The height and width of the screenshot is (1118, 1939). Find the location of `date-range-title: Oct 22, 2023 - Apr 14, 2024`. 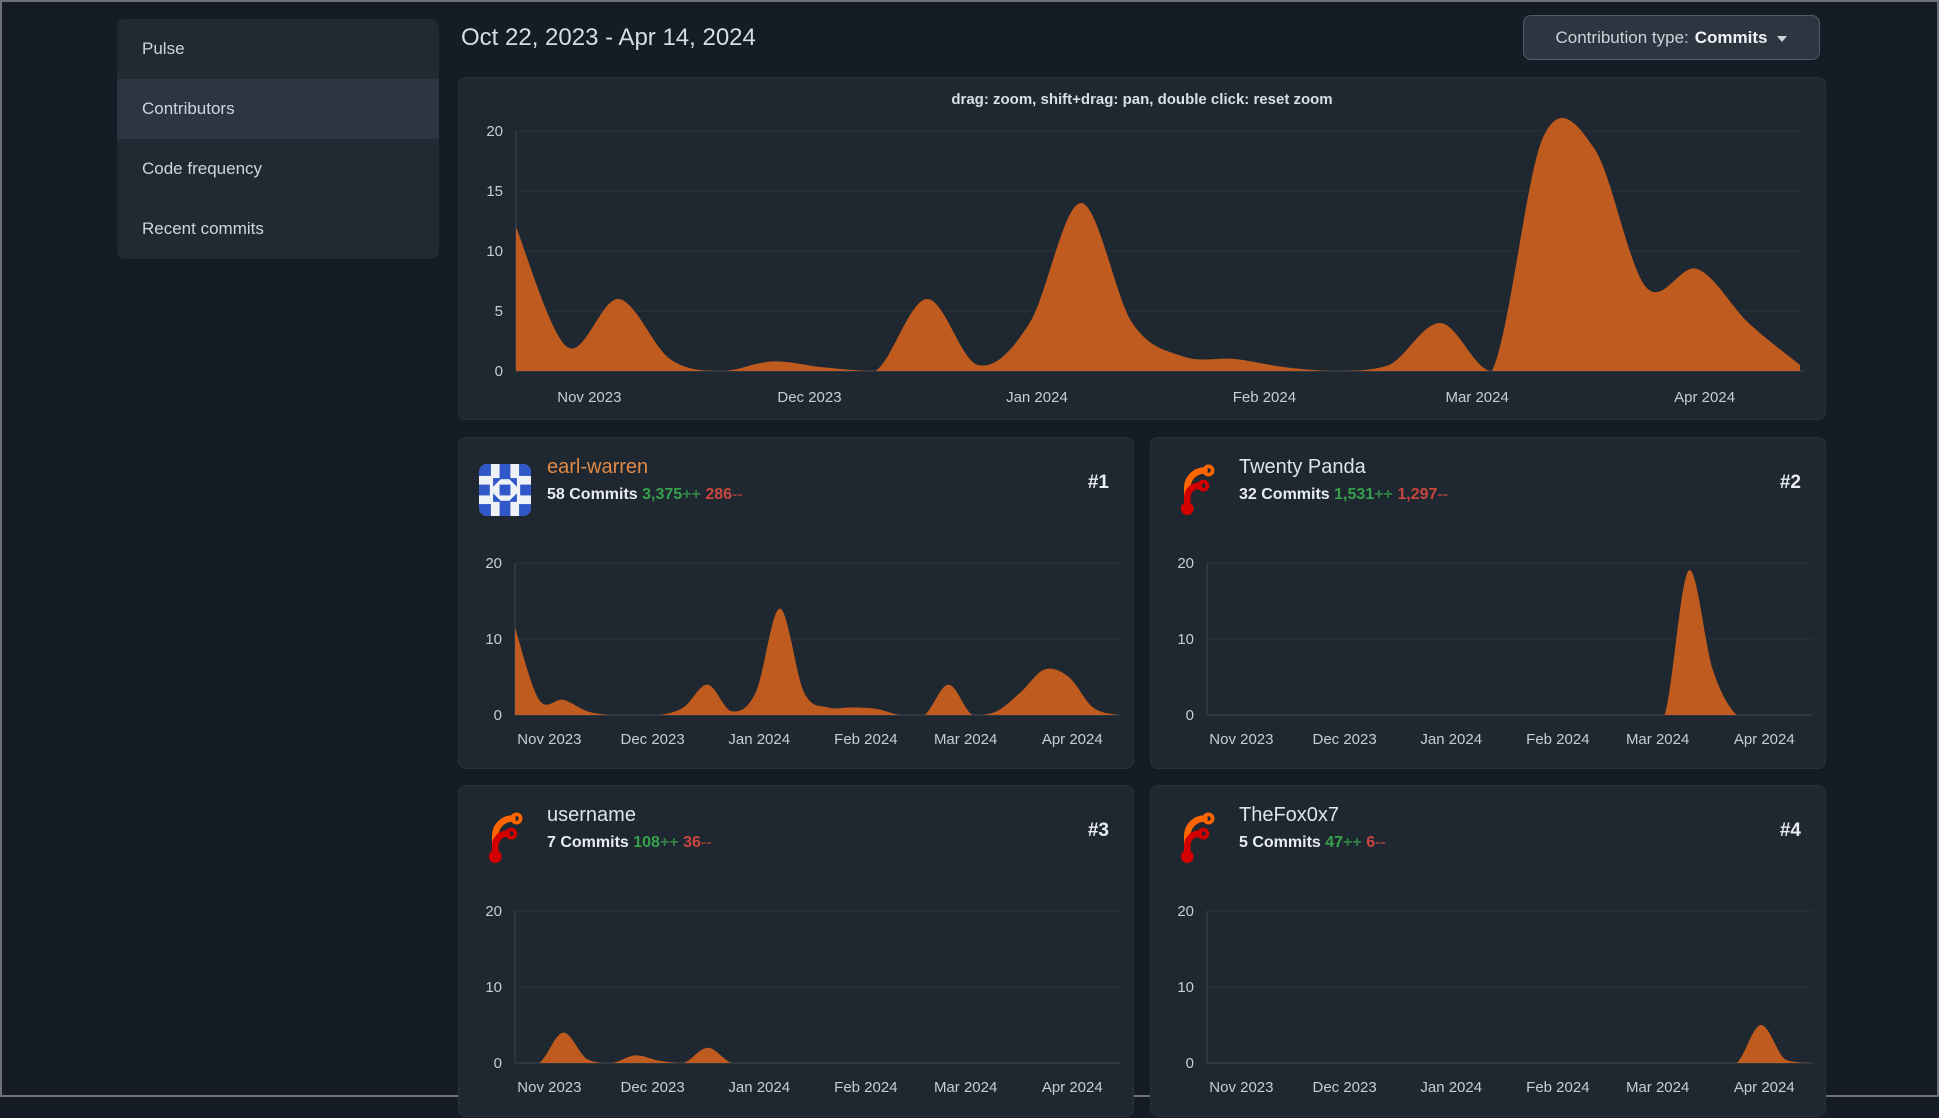

date-range-title: Oct 22, 2023 - Apr 14, 2024 is located at coordinates (608, 37).